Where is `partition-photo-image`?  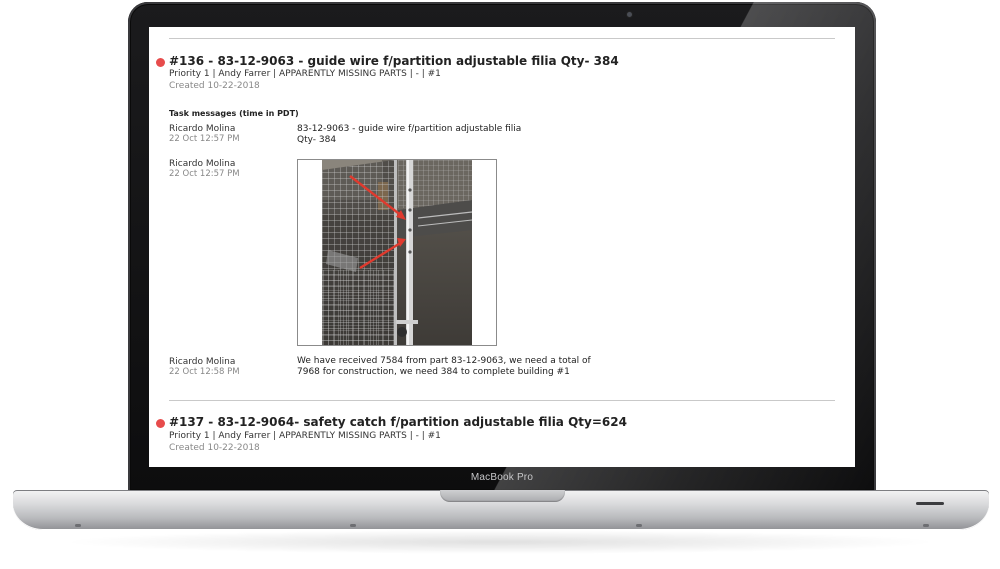
partition-photo-image is located at coordinates (397, 252).